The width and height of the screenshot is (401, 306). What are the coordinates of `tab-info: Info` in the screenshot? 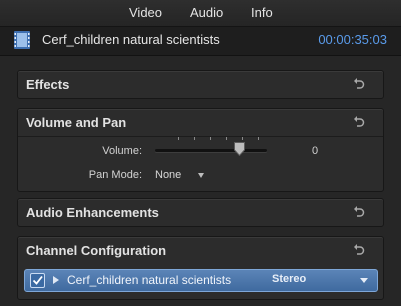 It's located at (262, 12).